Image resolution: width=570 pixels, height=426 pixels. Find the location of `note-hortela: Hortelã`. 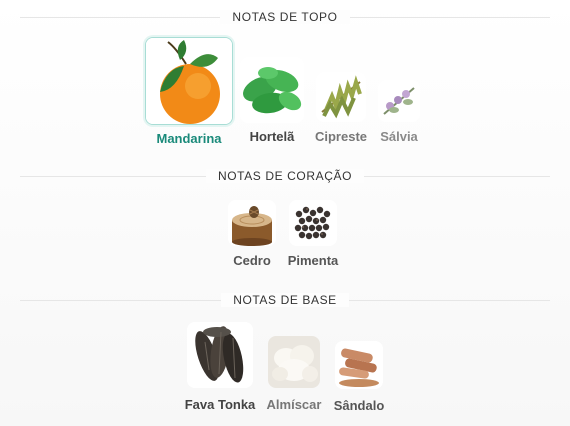

note-hortela: Hortelã is located at coordinates (272, 100).